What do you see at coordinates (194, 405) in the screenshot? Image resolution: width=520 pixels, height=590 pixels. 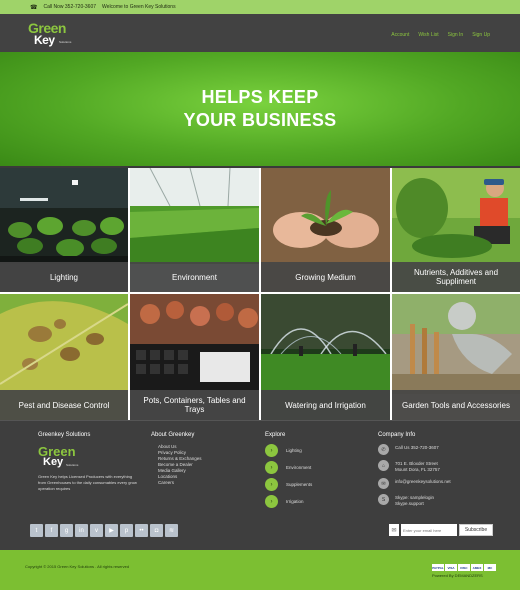 I see `category-label: Pots, Containers, Tables and Trays` at bounding box center [194, 405].